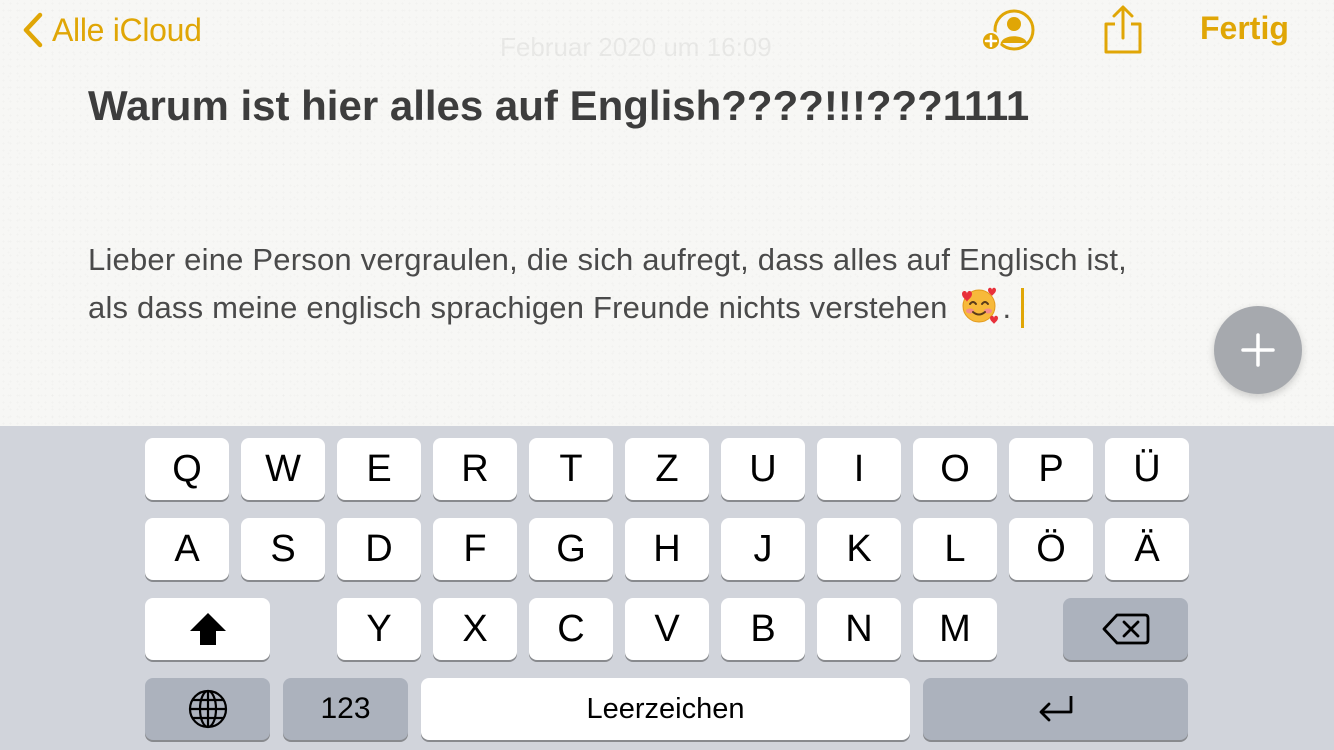  What do you see at coordinates (859, 629) in the screenshot?
I see `key-n: N` at bounding box center [859, 629].